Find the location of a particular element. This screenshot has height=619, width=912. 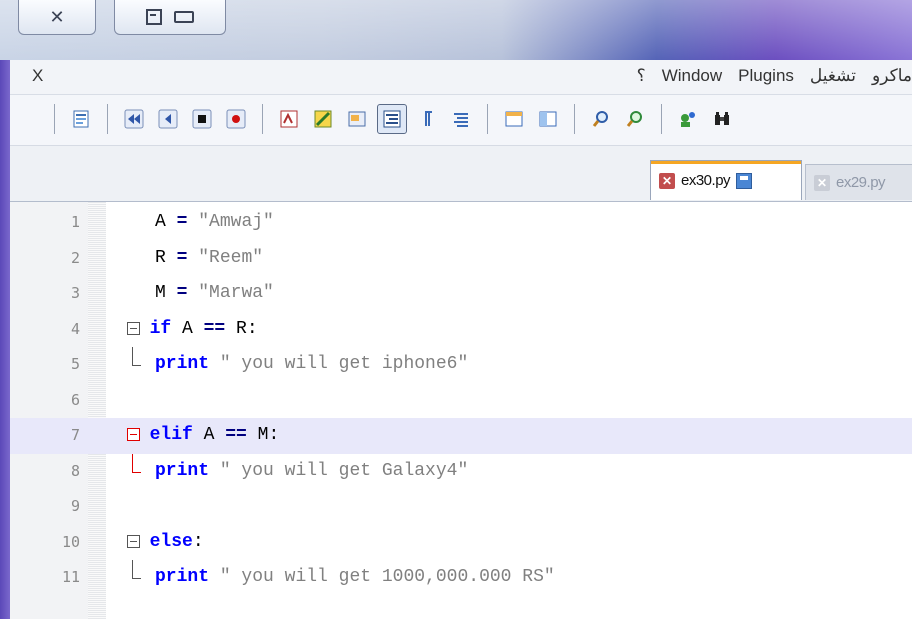

line-number: 10 is located at coordinates (70, 541).